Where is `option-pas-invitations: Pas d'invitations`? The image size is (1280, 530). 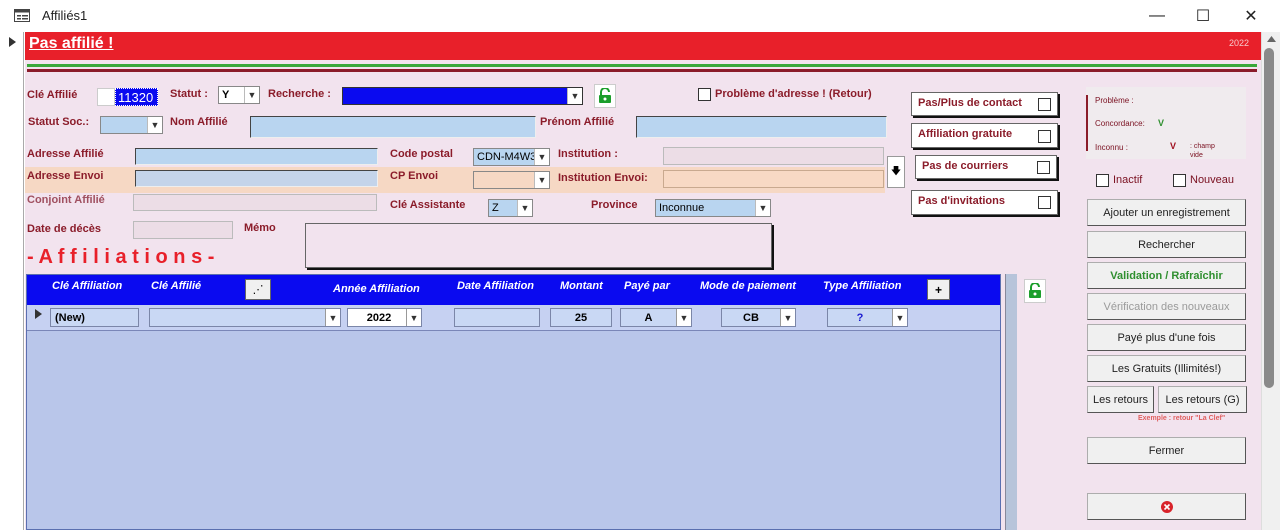
option-pas-invitations: Pas d'invitations is located at coordinates (984, 202).